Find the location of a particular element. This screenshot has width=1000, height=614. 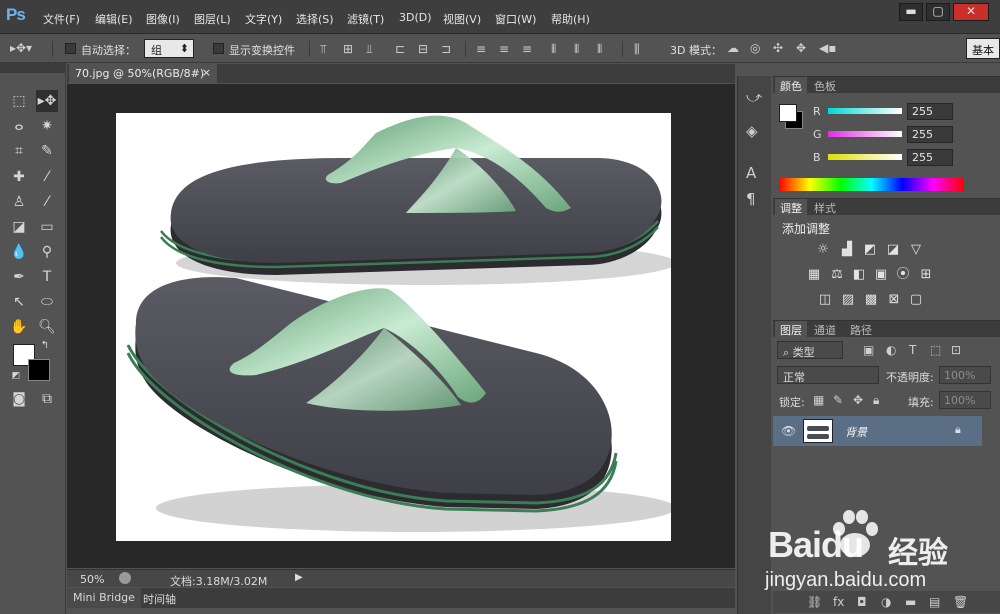

new-layer-icon: ▤ is located at coordinates (934, 602).